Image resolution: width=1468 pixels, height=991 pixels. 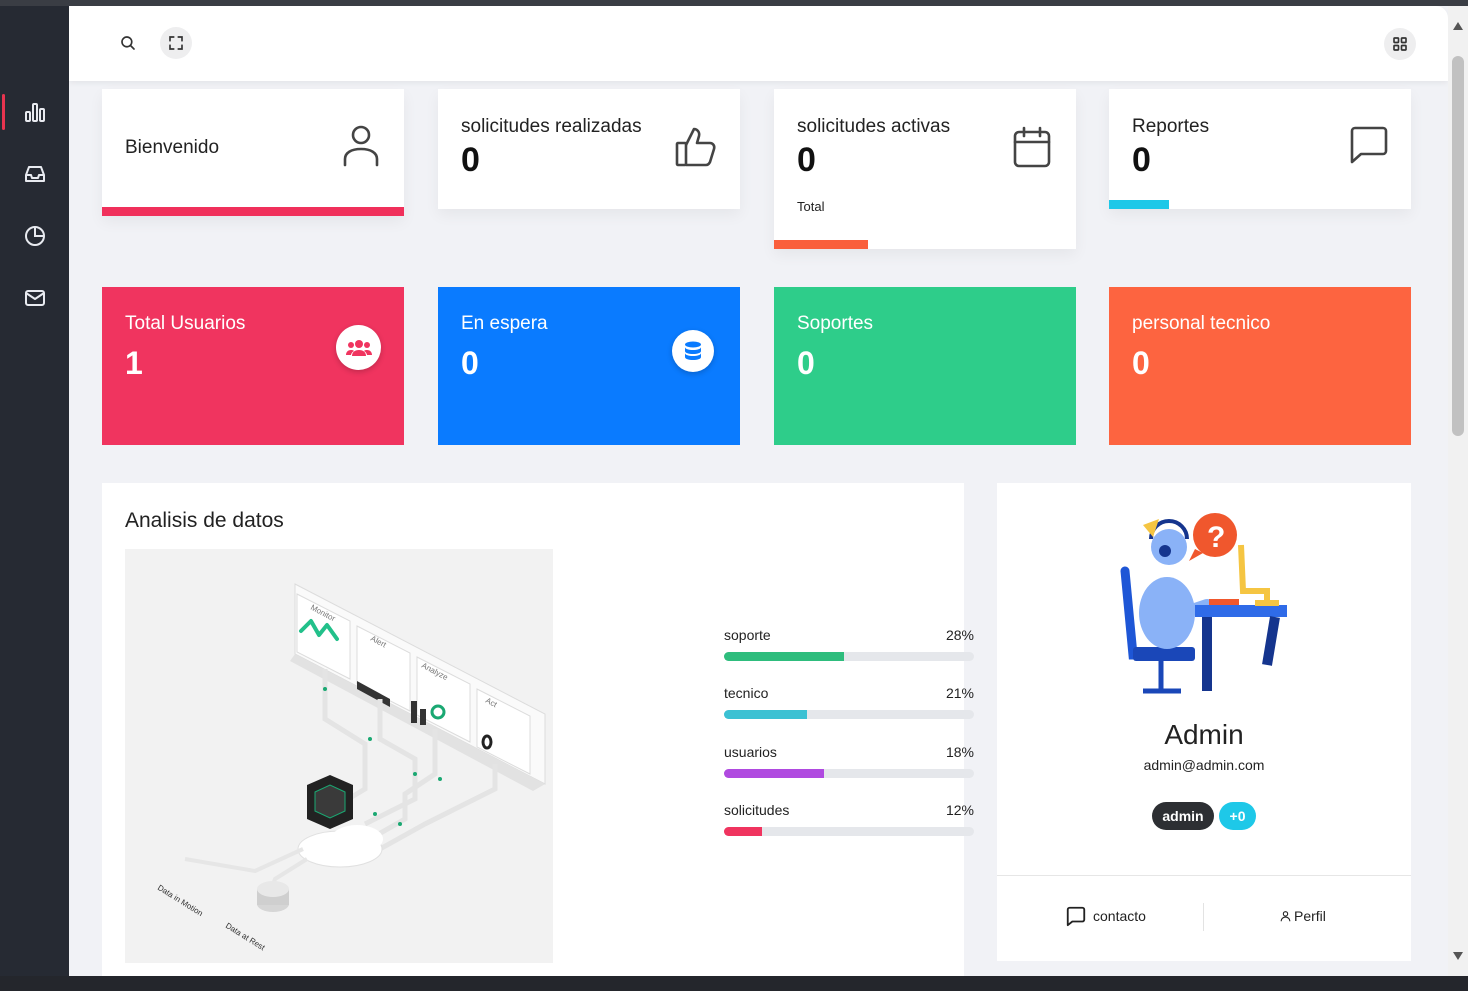 I want to click on profile-email: admin@admin.com, so click(x=1204, y=765).